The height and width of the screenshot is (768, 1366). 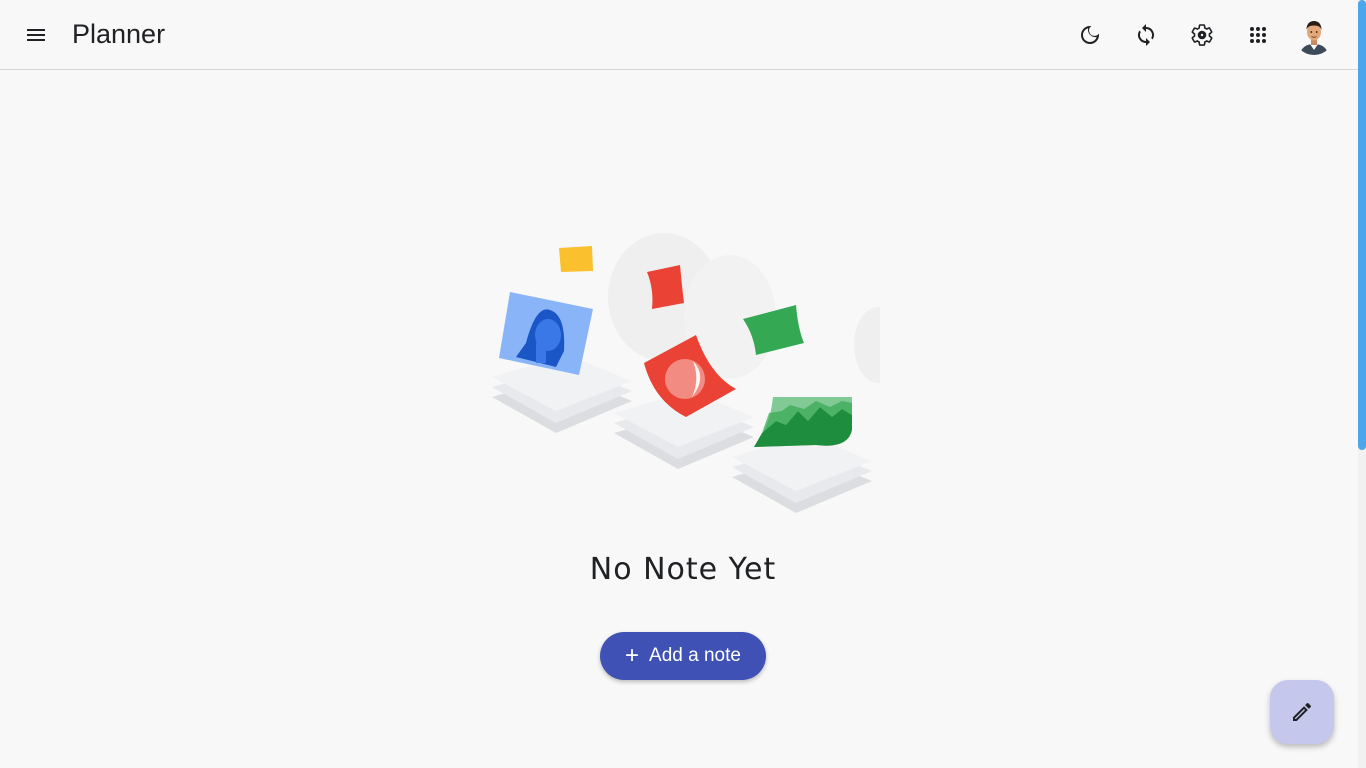 I want to click on top-app-bar: Planner, so click(x=679, y=35).